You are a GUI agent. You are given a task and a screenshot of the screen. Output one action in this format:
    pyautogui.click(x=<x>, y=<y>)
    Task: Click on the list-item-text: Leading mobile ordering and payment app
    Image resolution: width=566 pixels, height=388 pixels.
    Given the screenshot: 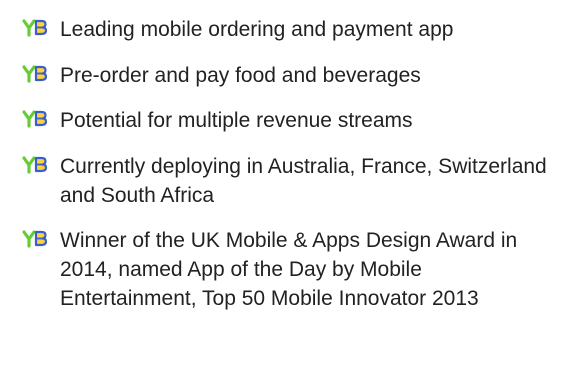 What is the action you would take?
    pyautogui.click(x=257, y=29)
    